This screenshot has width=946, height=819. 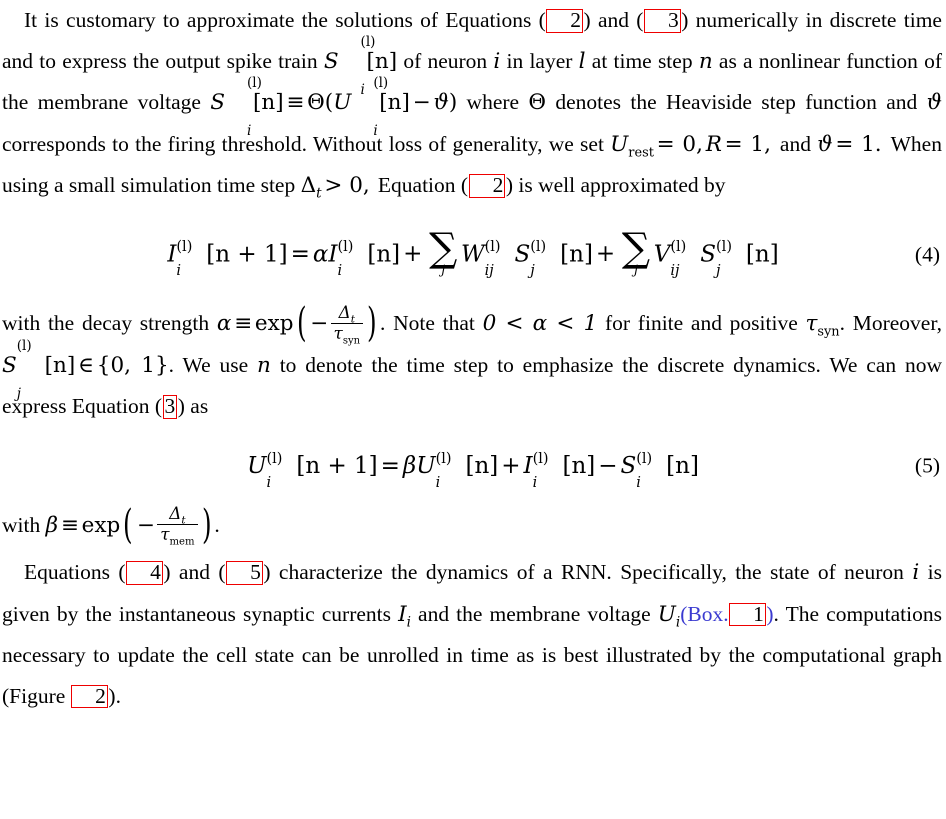 What do you see at coordinates (822, 325) in the screenshot?
I see `math-tau-syn: τsyn` at bounding box center [822, 325].